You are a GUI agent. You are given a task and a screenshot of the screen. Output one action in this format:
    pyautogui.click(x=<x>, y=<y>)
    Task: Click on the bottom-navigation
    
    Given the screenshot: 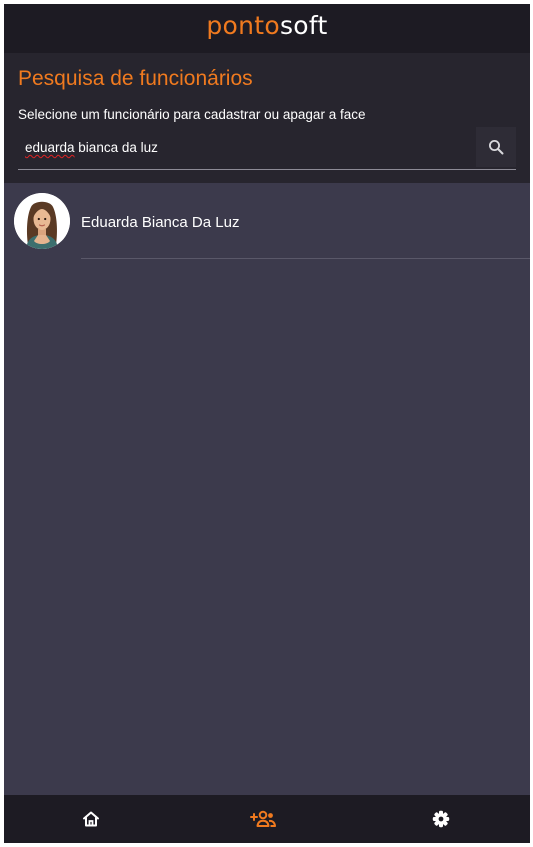 What is the action you would take?
    pyautogui.click(x=267, y=819)
    